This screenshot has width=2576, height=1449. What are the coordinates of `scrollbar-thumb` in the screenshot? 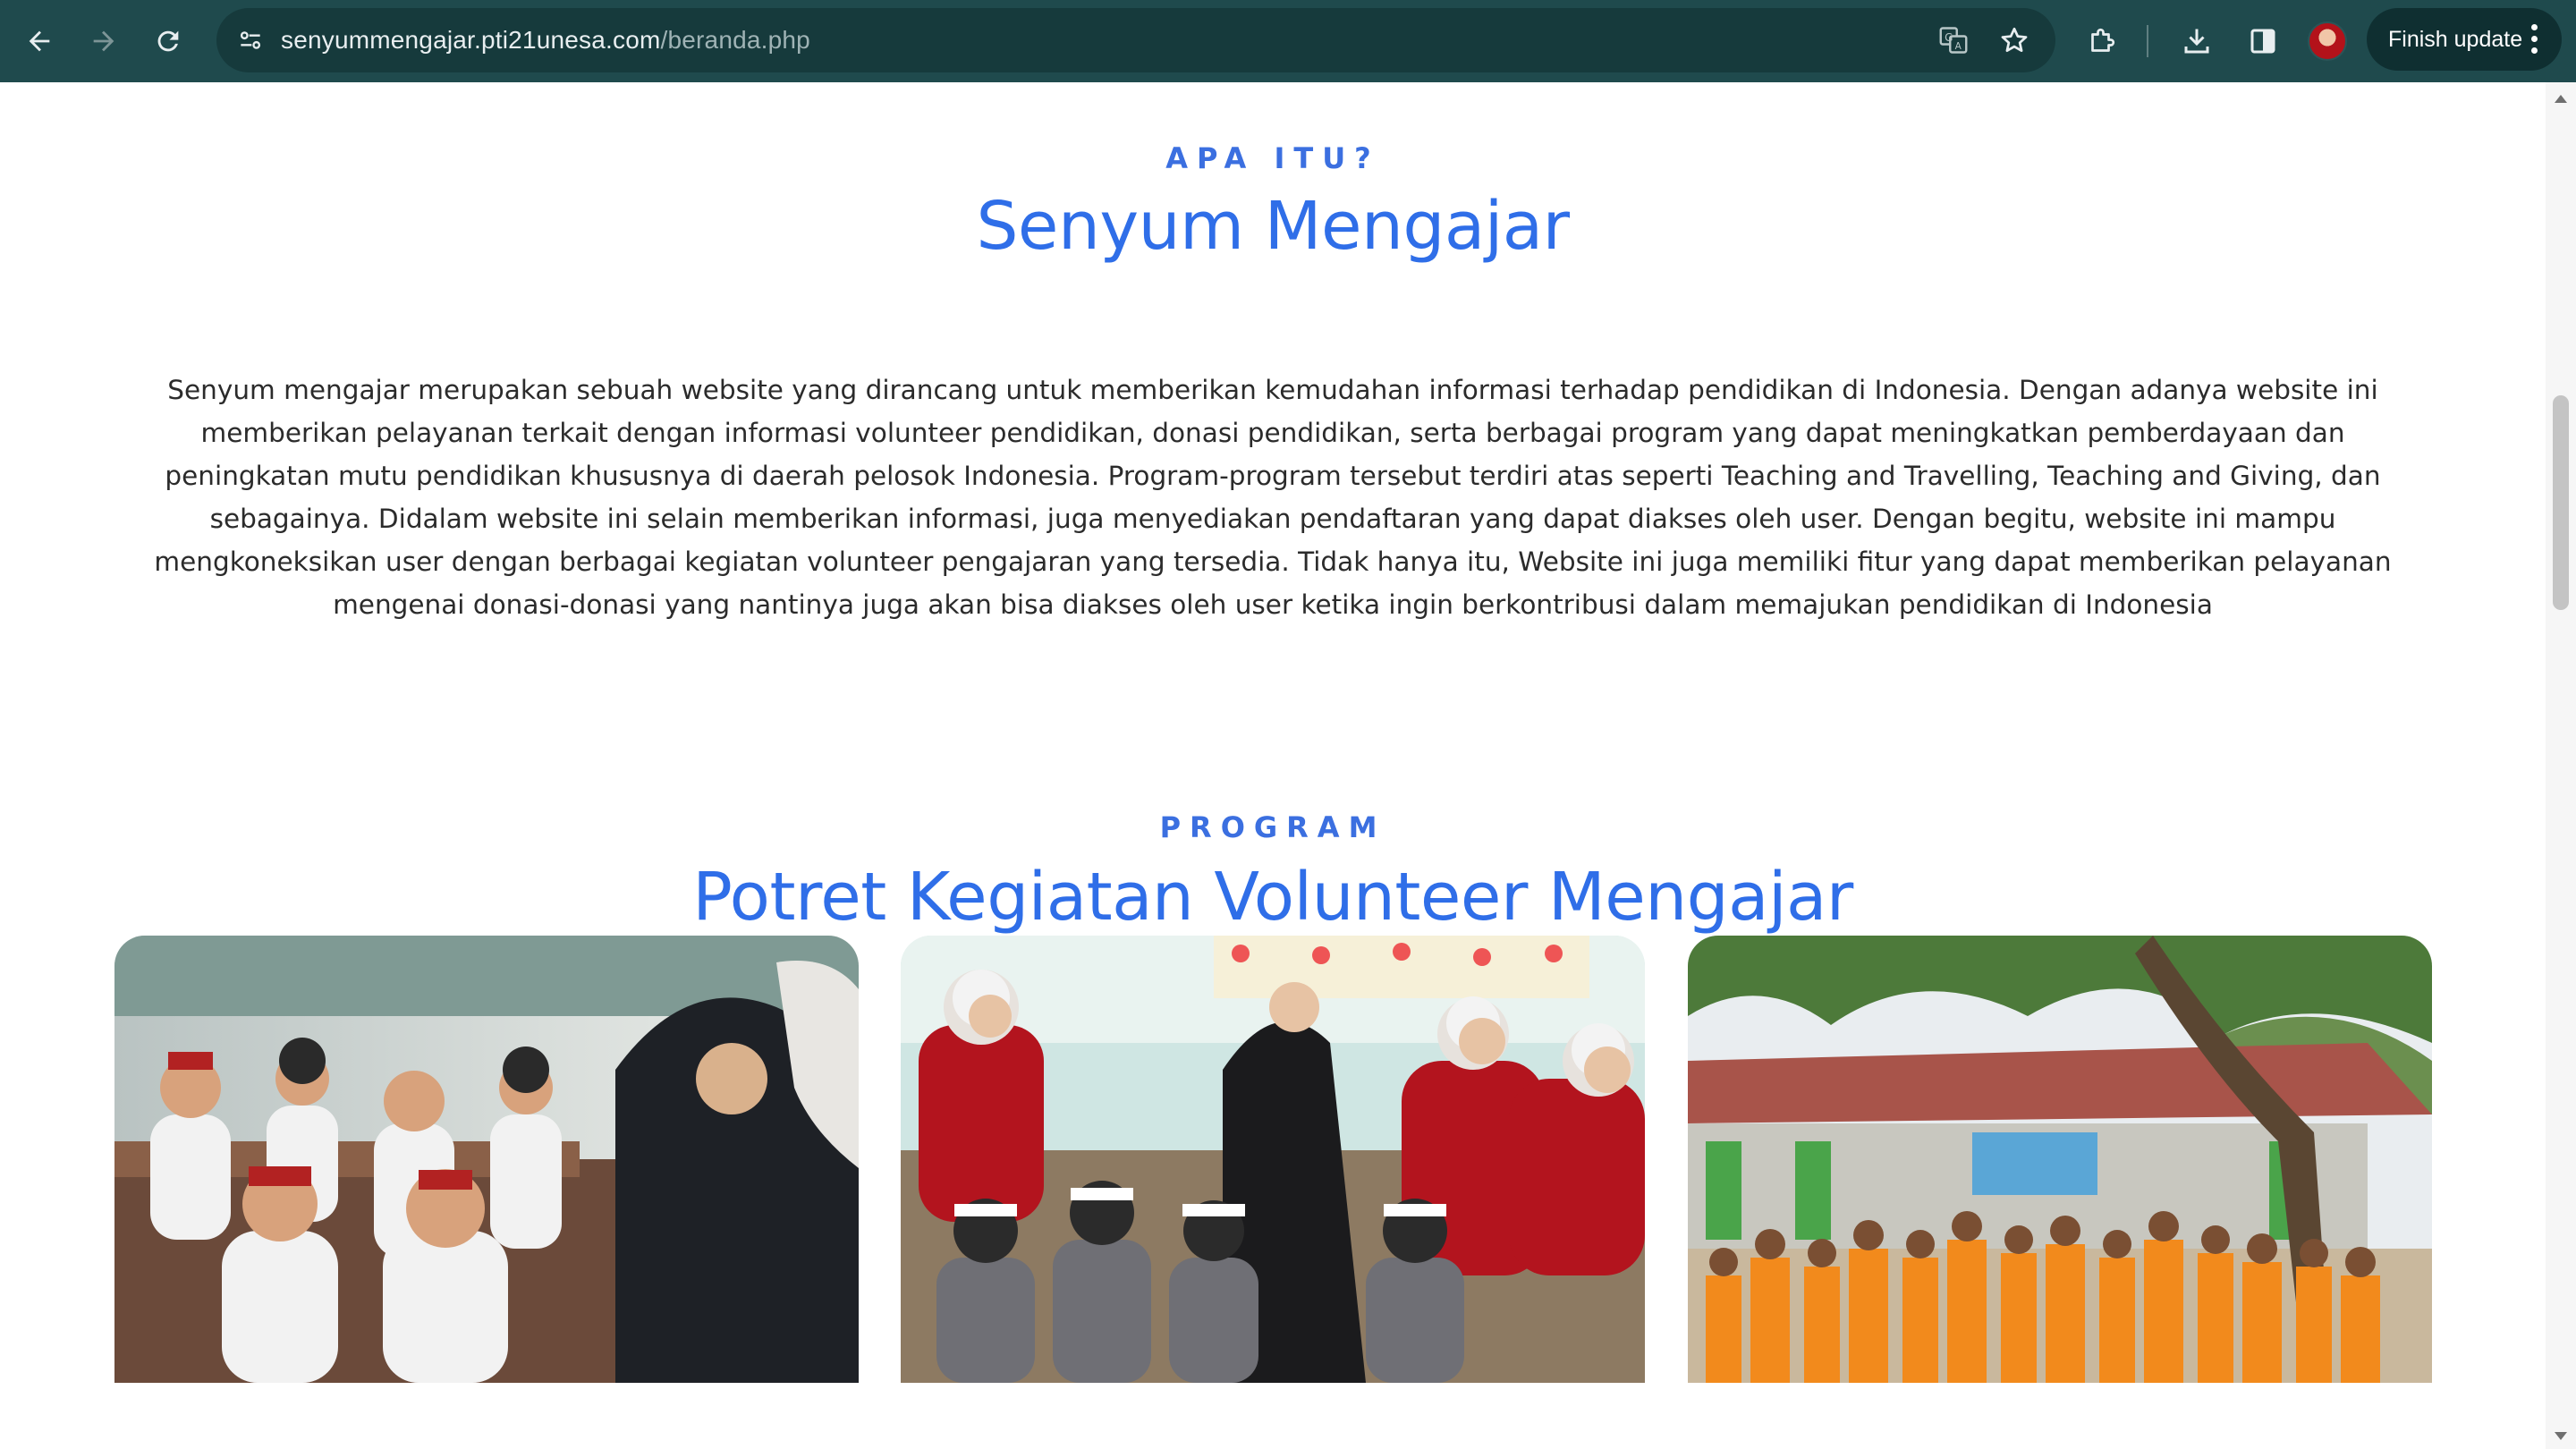 It's located at (2561, 502).